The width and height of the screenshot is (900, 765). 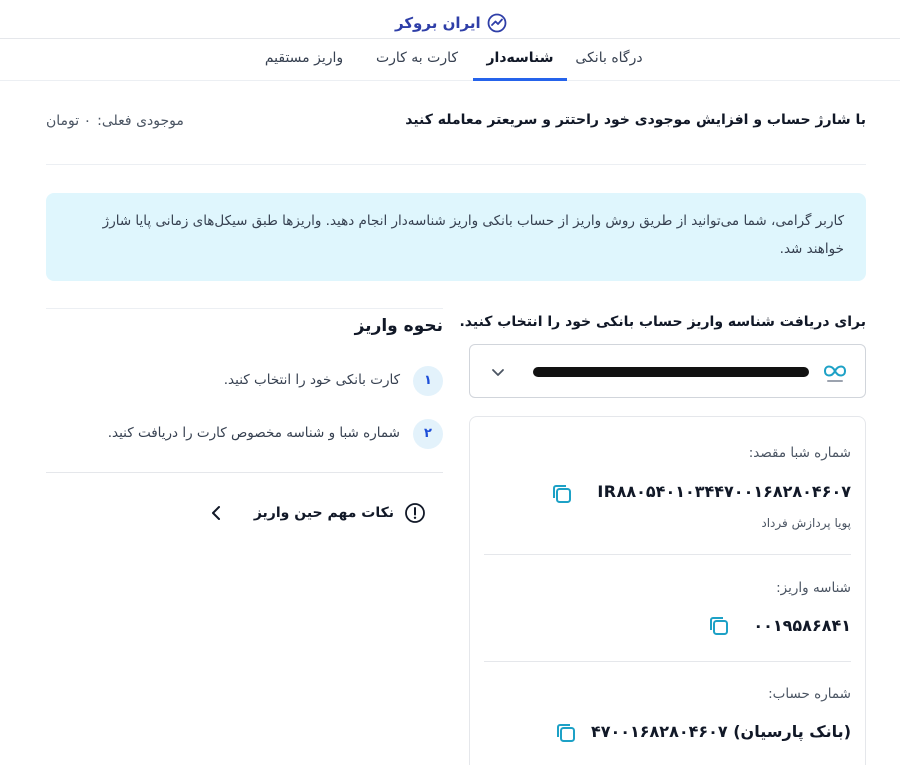 I want to click on copy-account-number-icon, so click(x=566, y=733).